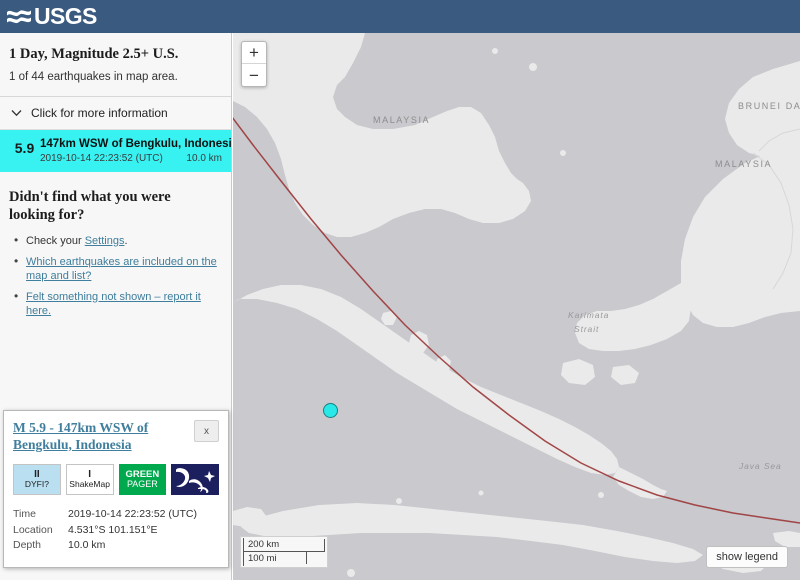 The height and width of the screenshot is (580, 800). I want to click on detail-key: Location, so click(33, 529).